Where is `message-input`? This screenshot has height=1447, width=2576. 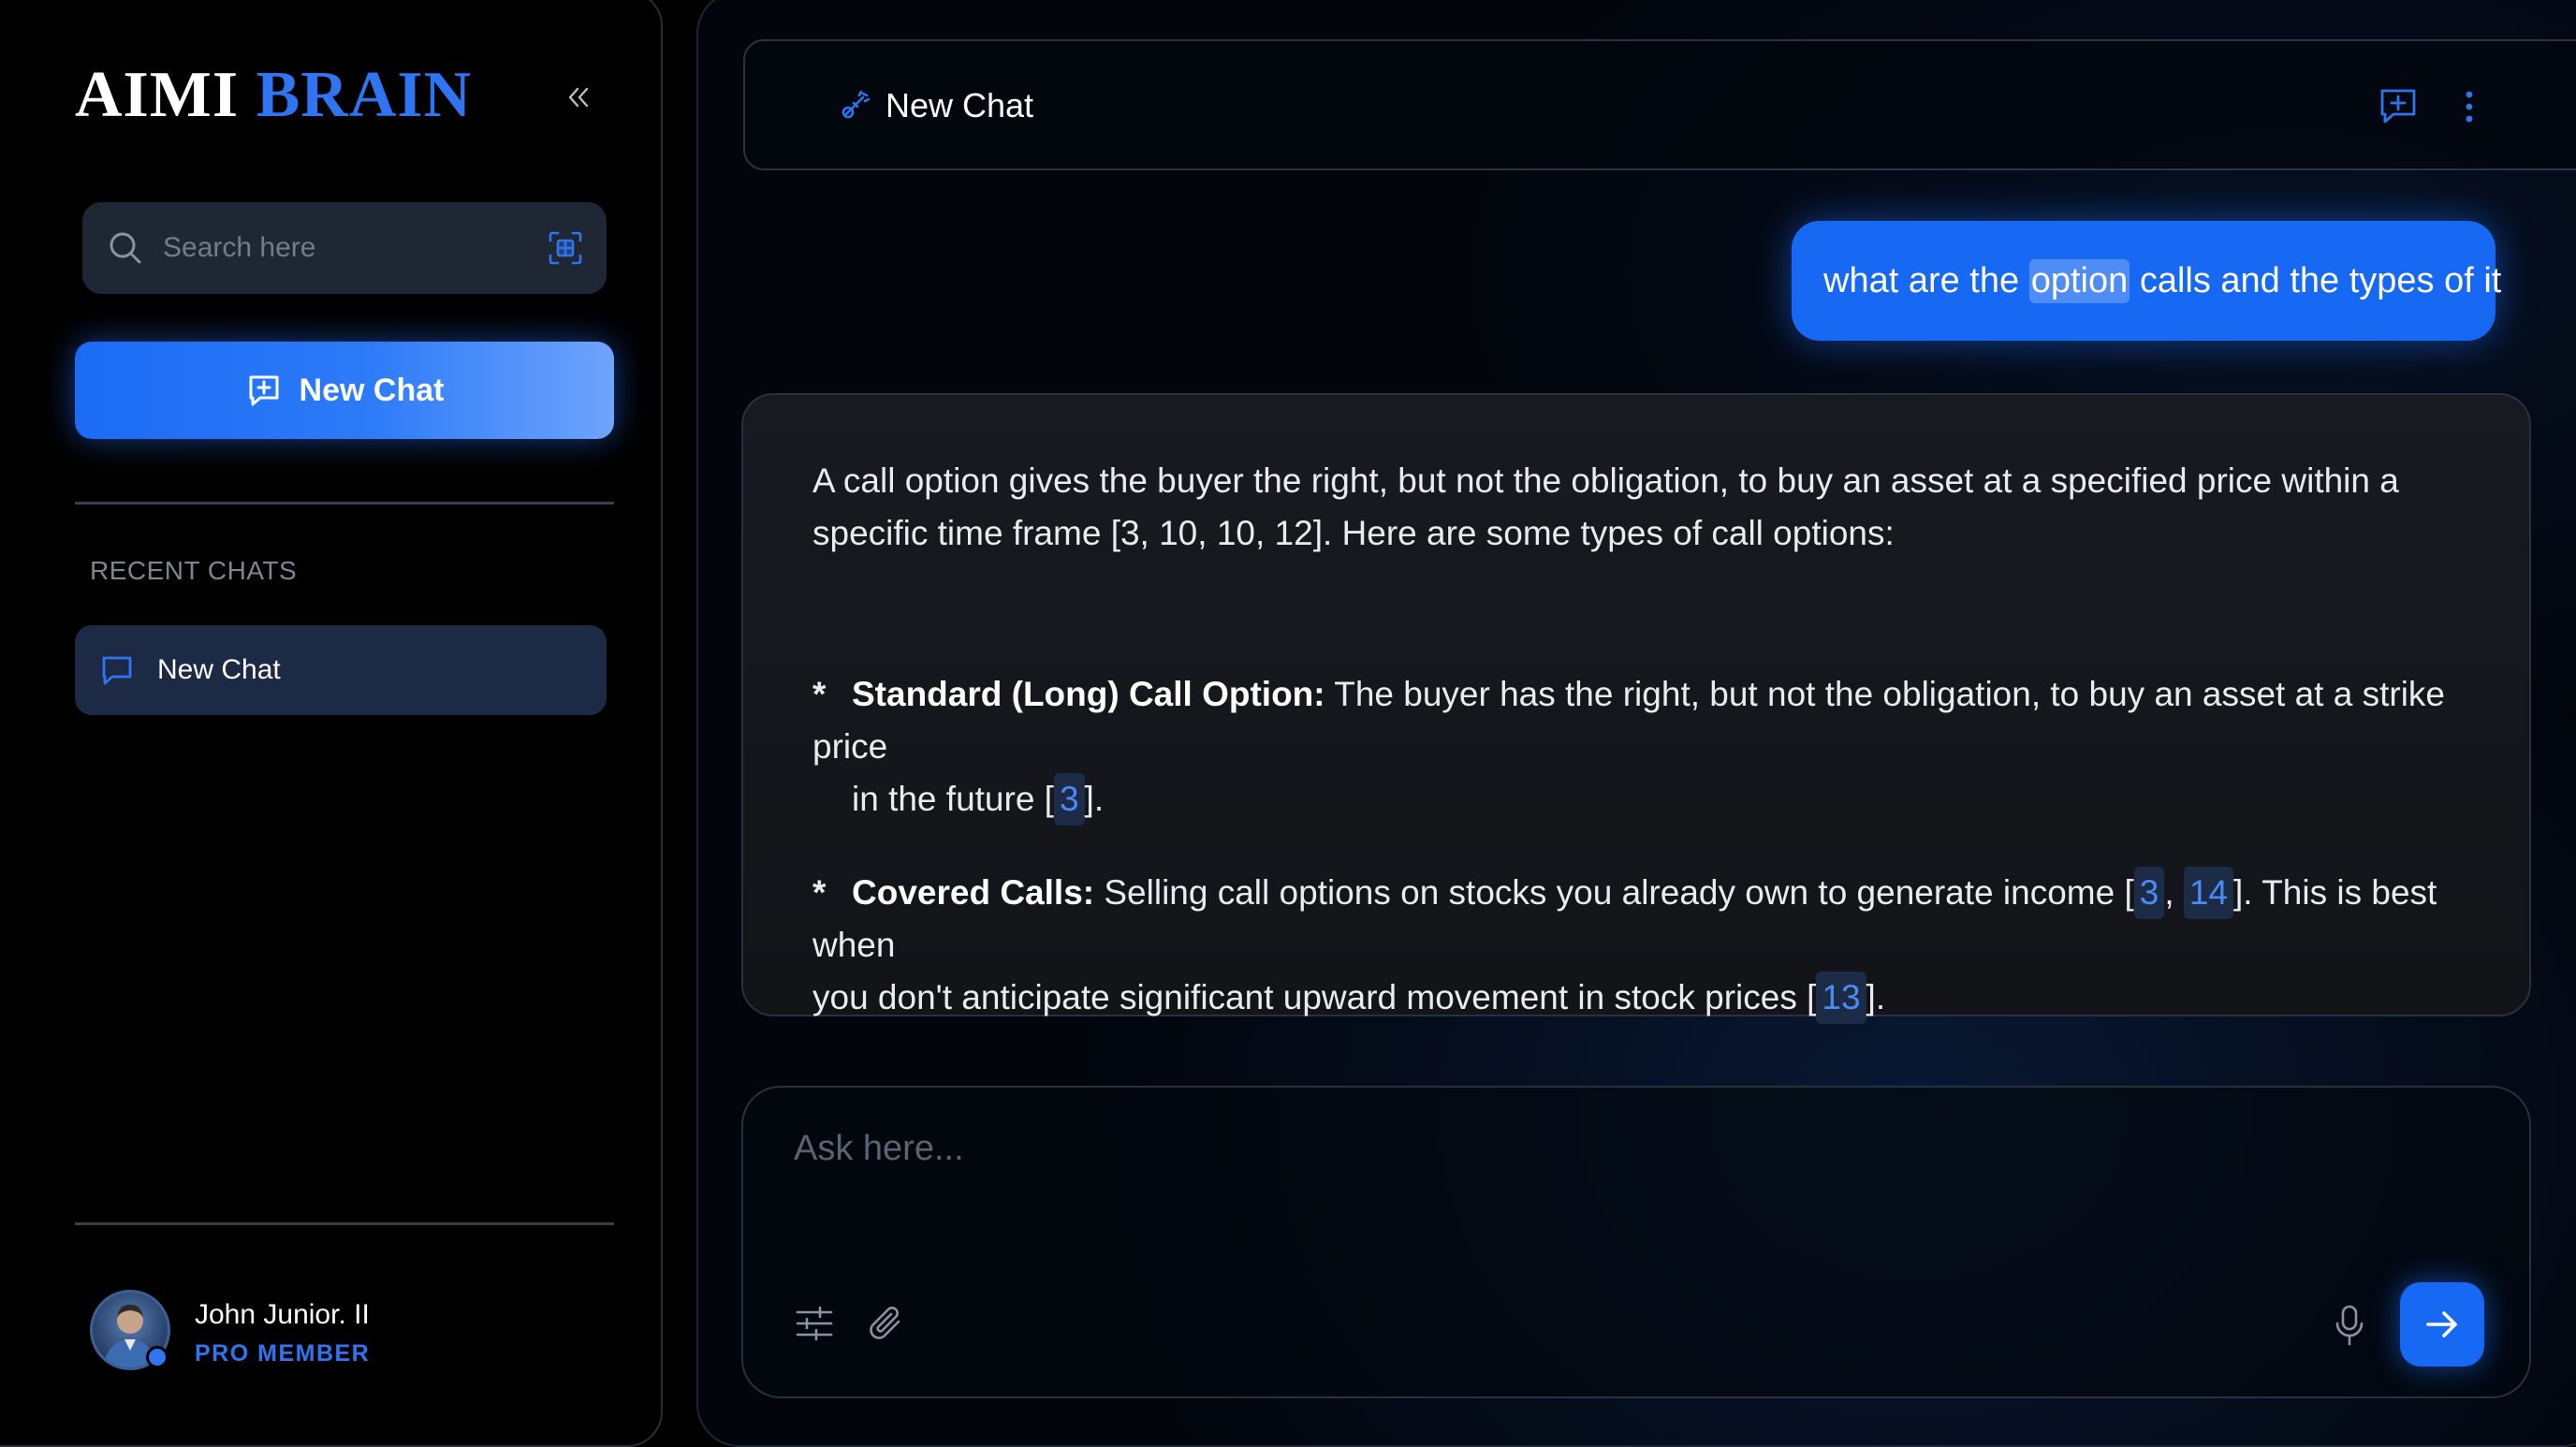
message-input is located at coordinates (1494, 1165).